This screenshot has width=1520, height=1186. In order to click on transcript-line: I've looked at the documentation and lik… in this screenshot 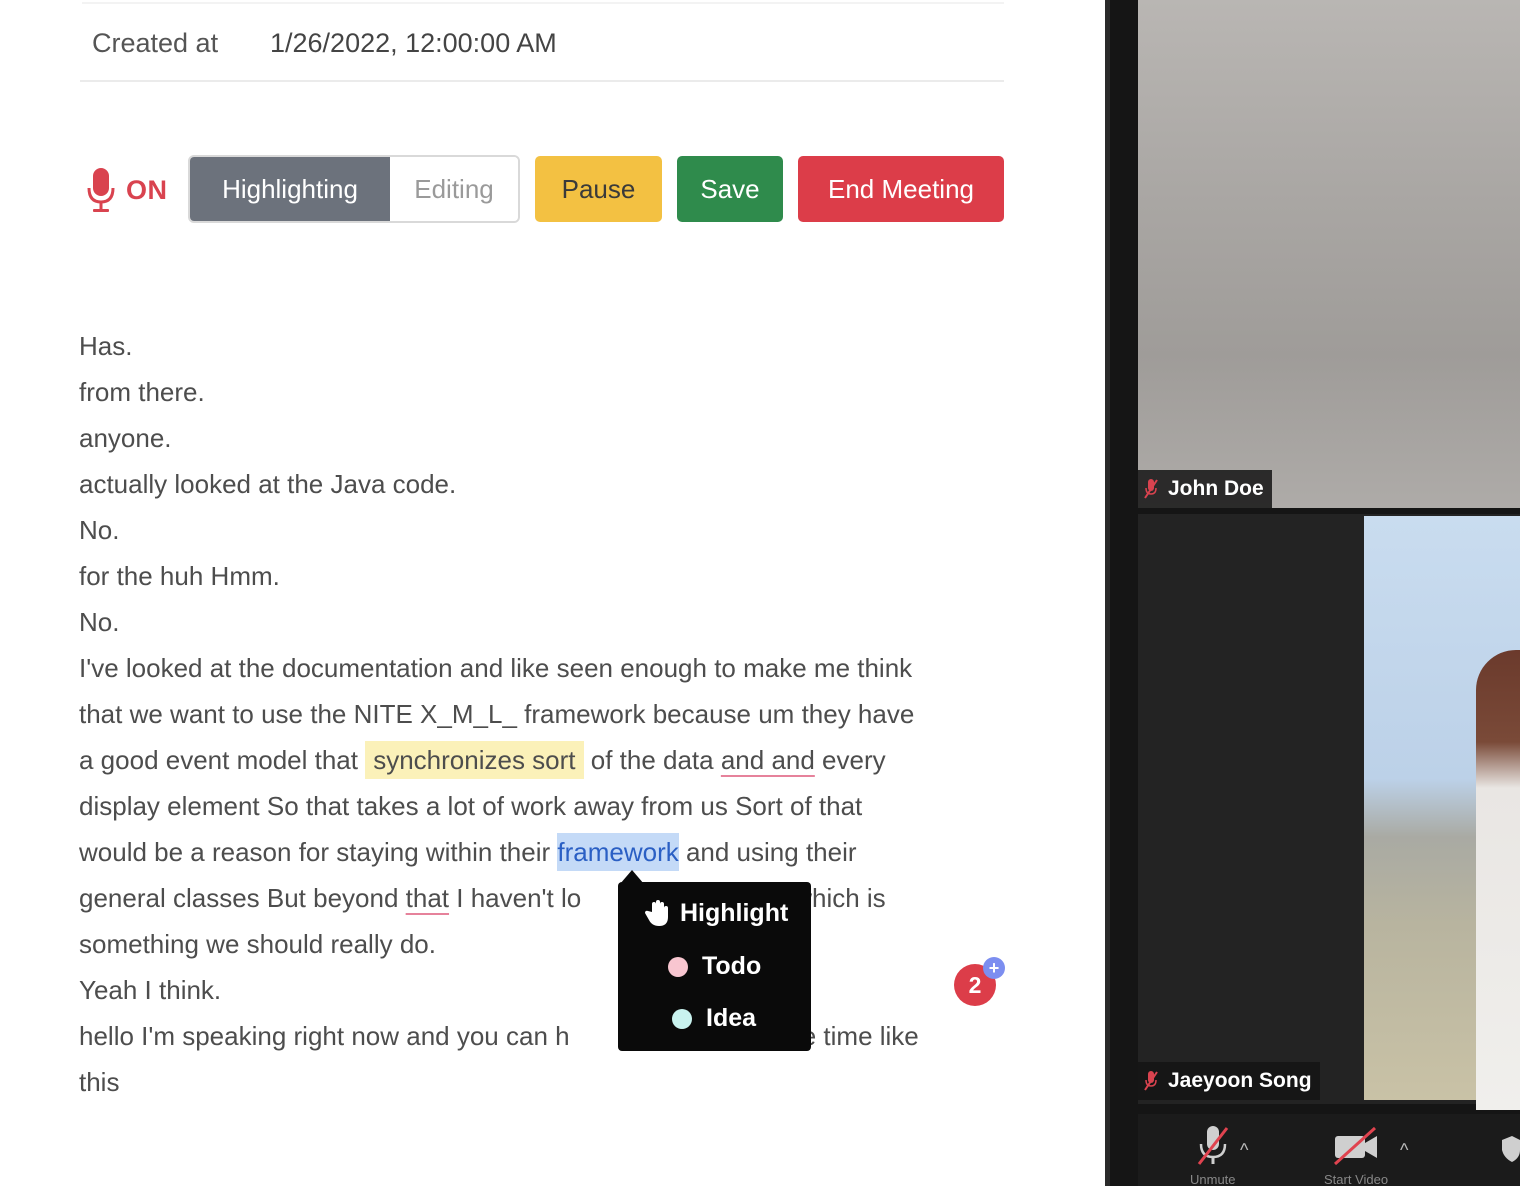, I will do `click(496, 668)`.